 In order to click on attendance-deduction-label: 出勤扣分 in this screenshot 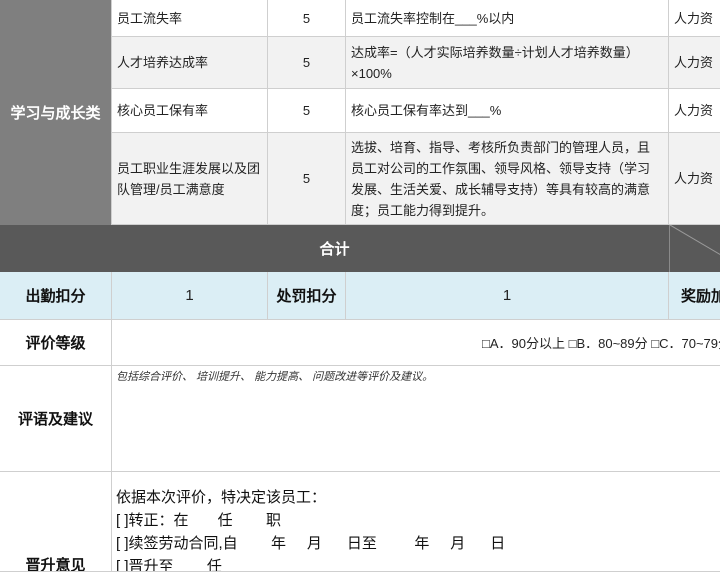, I will do `click(56, 296)`.